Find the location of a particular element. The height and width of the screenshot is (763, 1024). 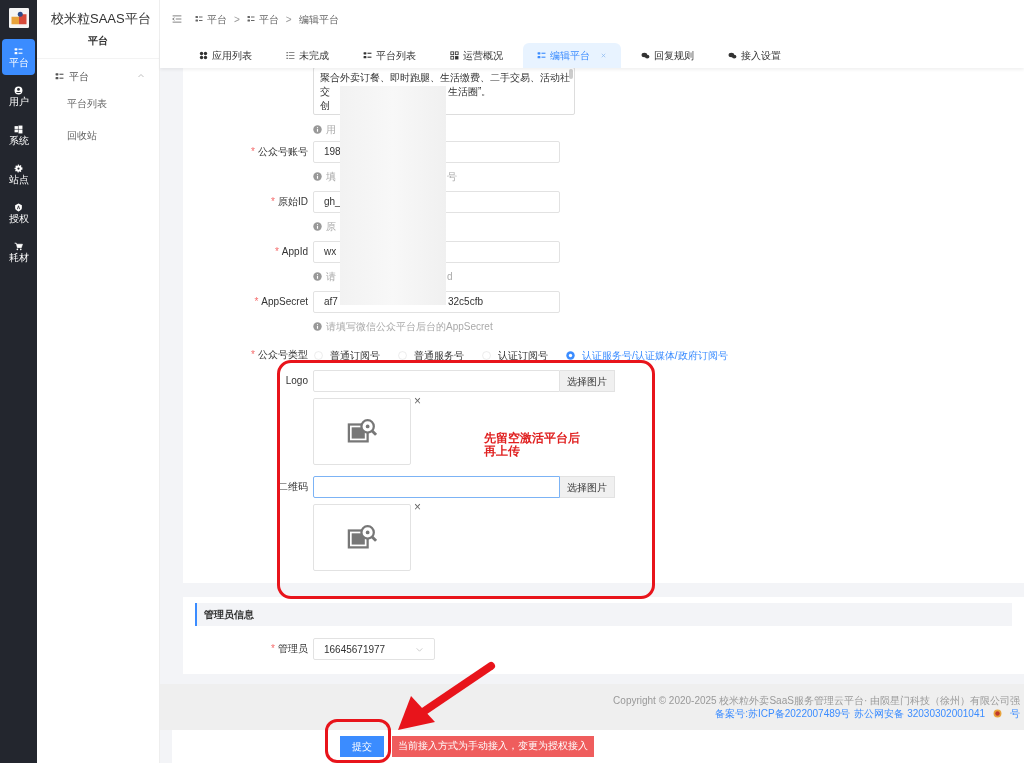

admin-select: 16645671977 is located at coordinates (374, 649).